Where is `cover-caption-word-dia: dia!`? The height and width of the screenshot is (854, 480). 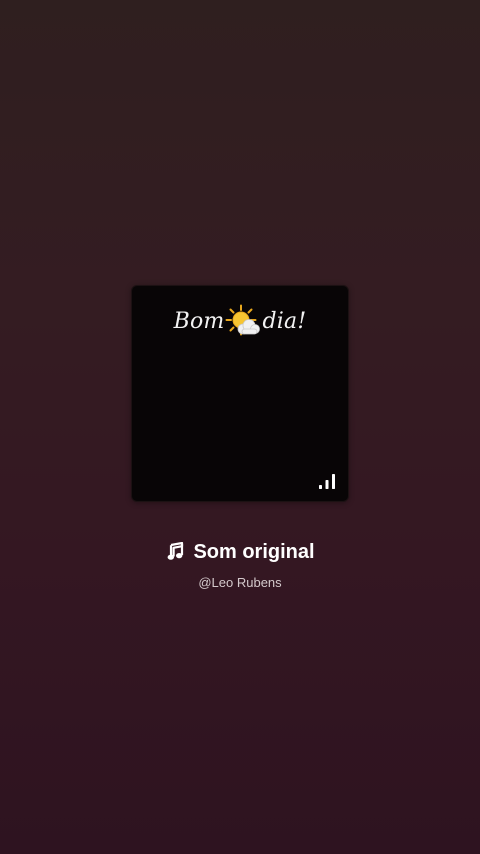
cover-caption-word-dia: dia! is located at coordinates (284, 321).